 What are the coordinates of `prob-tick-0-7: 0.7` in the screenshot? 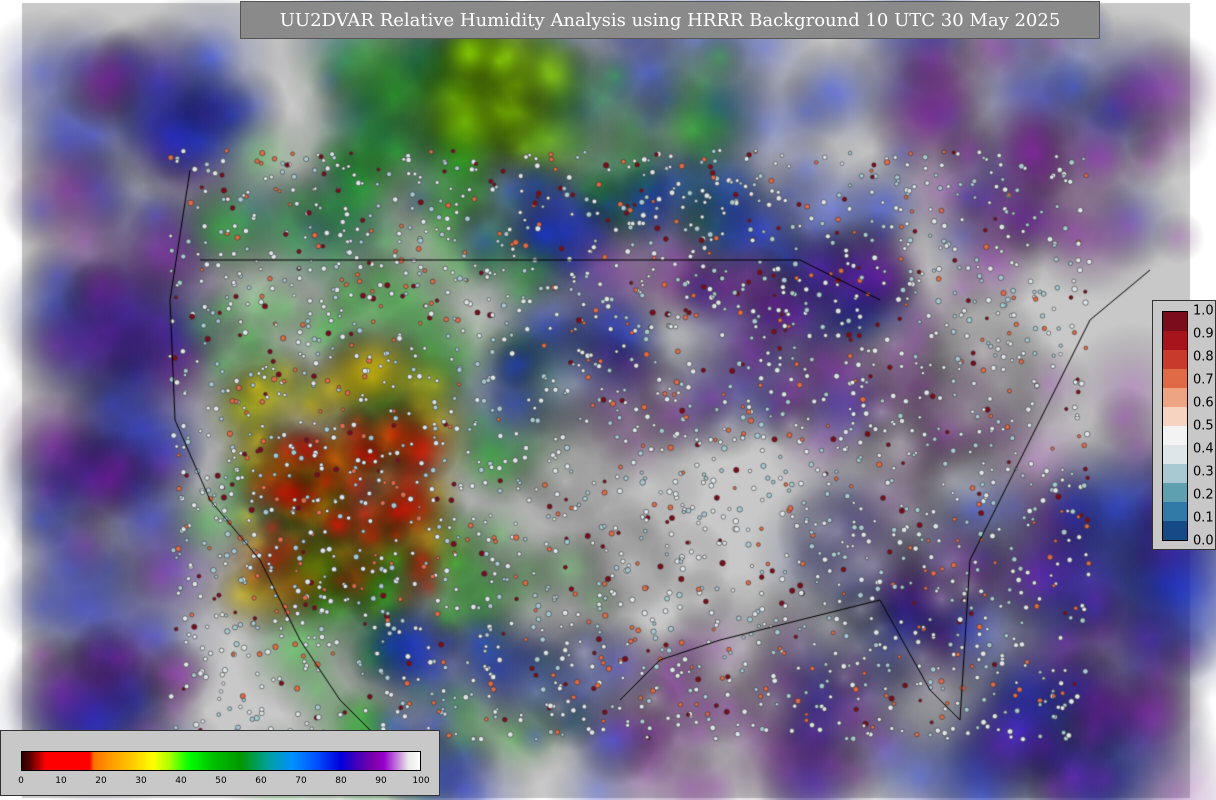 It's located at (1203, 380).